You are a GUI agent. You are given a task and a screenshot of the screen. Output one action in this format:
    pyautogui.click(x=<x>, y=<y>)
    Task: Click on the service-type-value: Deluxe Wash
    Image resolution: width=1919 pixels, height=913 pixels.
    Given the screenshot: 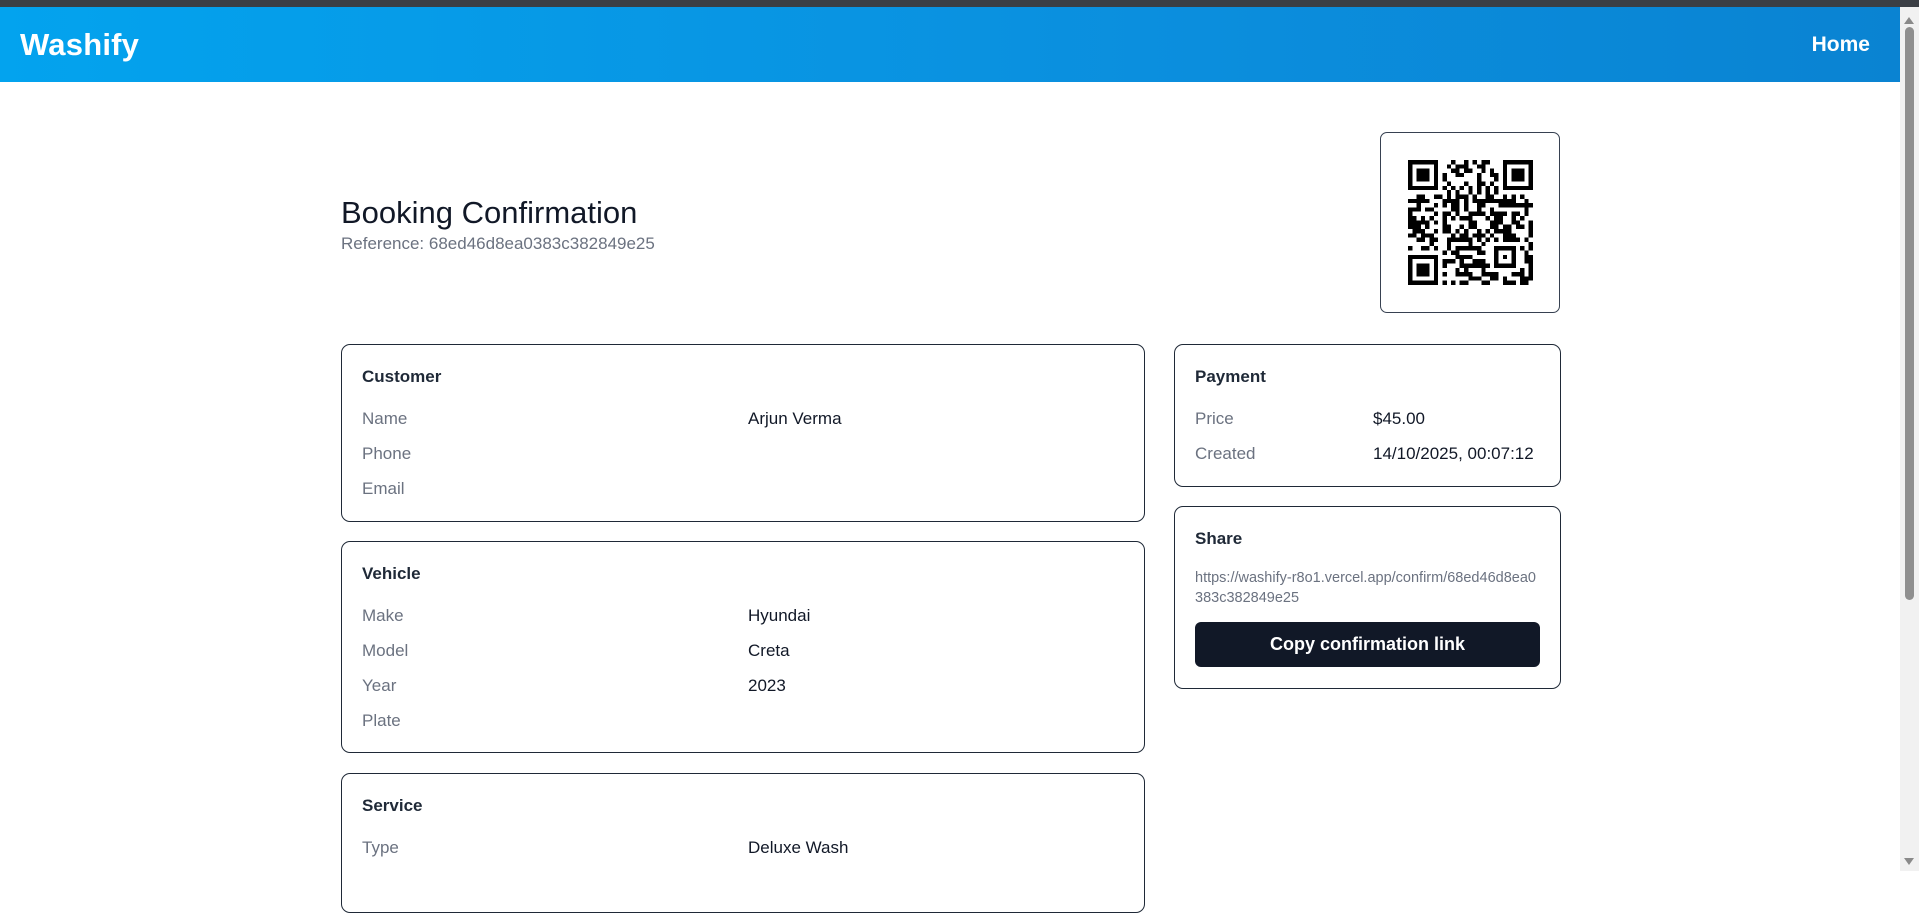 What is the action you would take?
    pyautogui.click(x=798, y=847)
    